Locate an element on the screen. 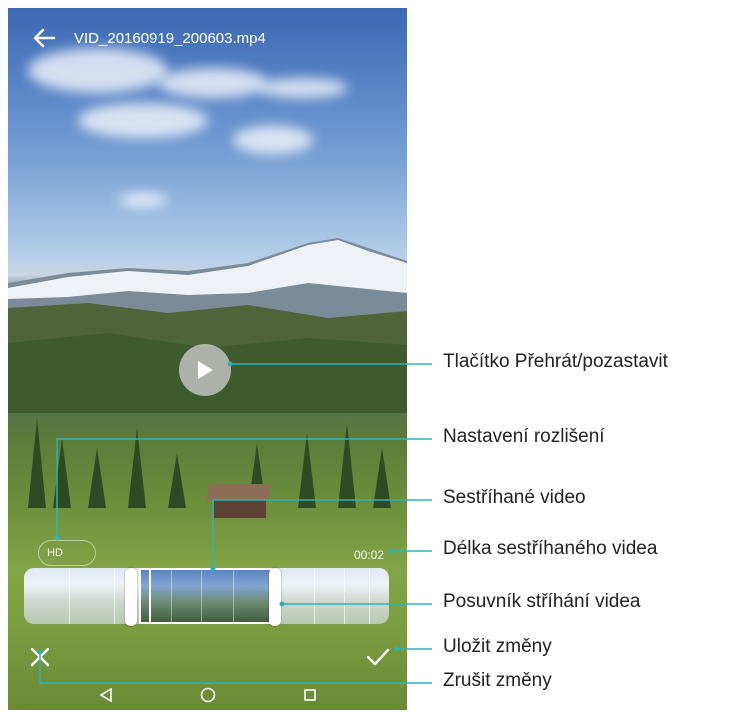 This screenshot has height=715, width=740. play-icon is located at coordinates (205, 370).